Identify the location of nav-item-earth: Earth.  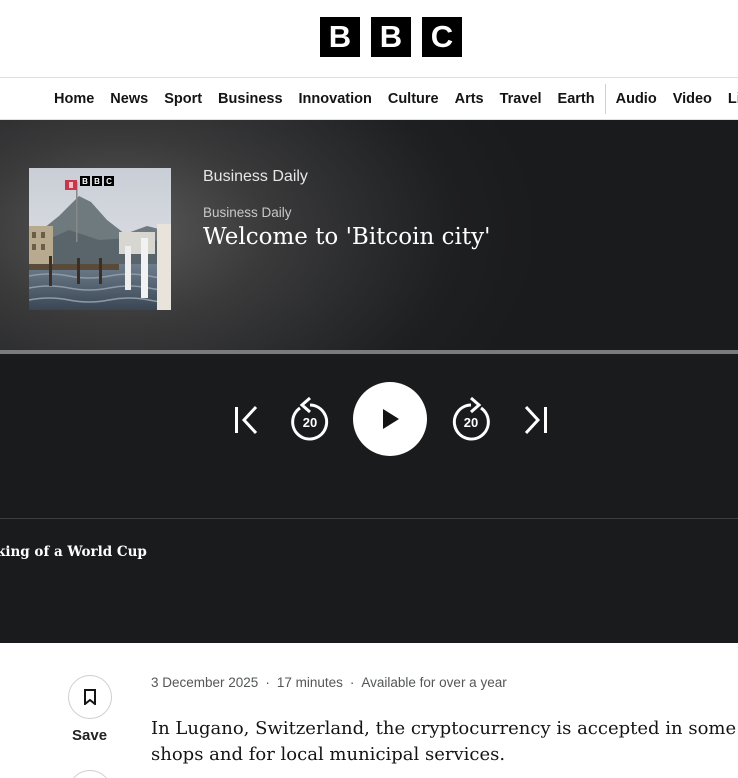
(576, 99).